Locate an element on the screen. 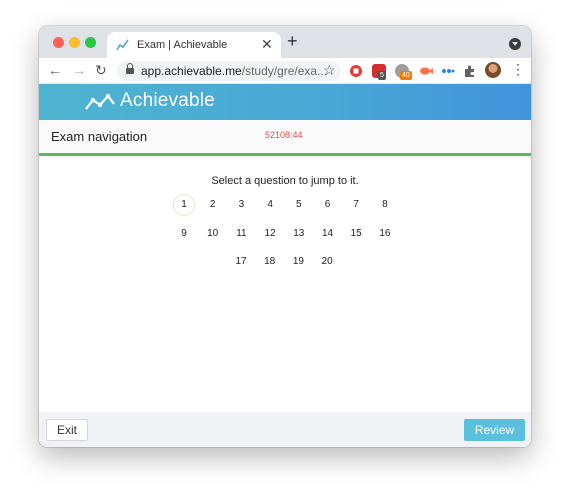  fish-extension-icon is located at coordinates (426, 71).